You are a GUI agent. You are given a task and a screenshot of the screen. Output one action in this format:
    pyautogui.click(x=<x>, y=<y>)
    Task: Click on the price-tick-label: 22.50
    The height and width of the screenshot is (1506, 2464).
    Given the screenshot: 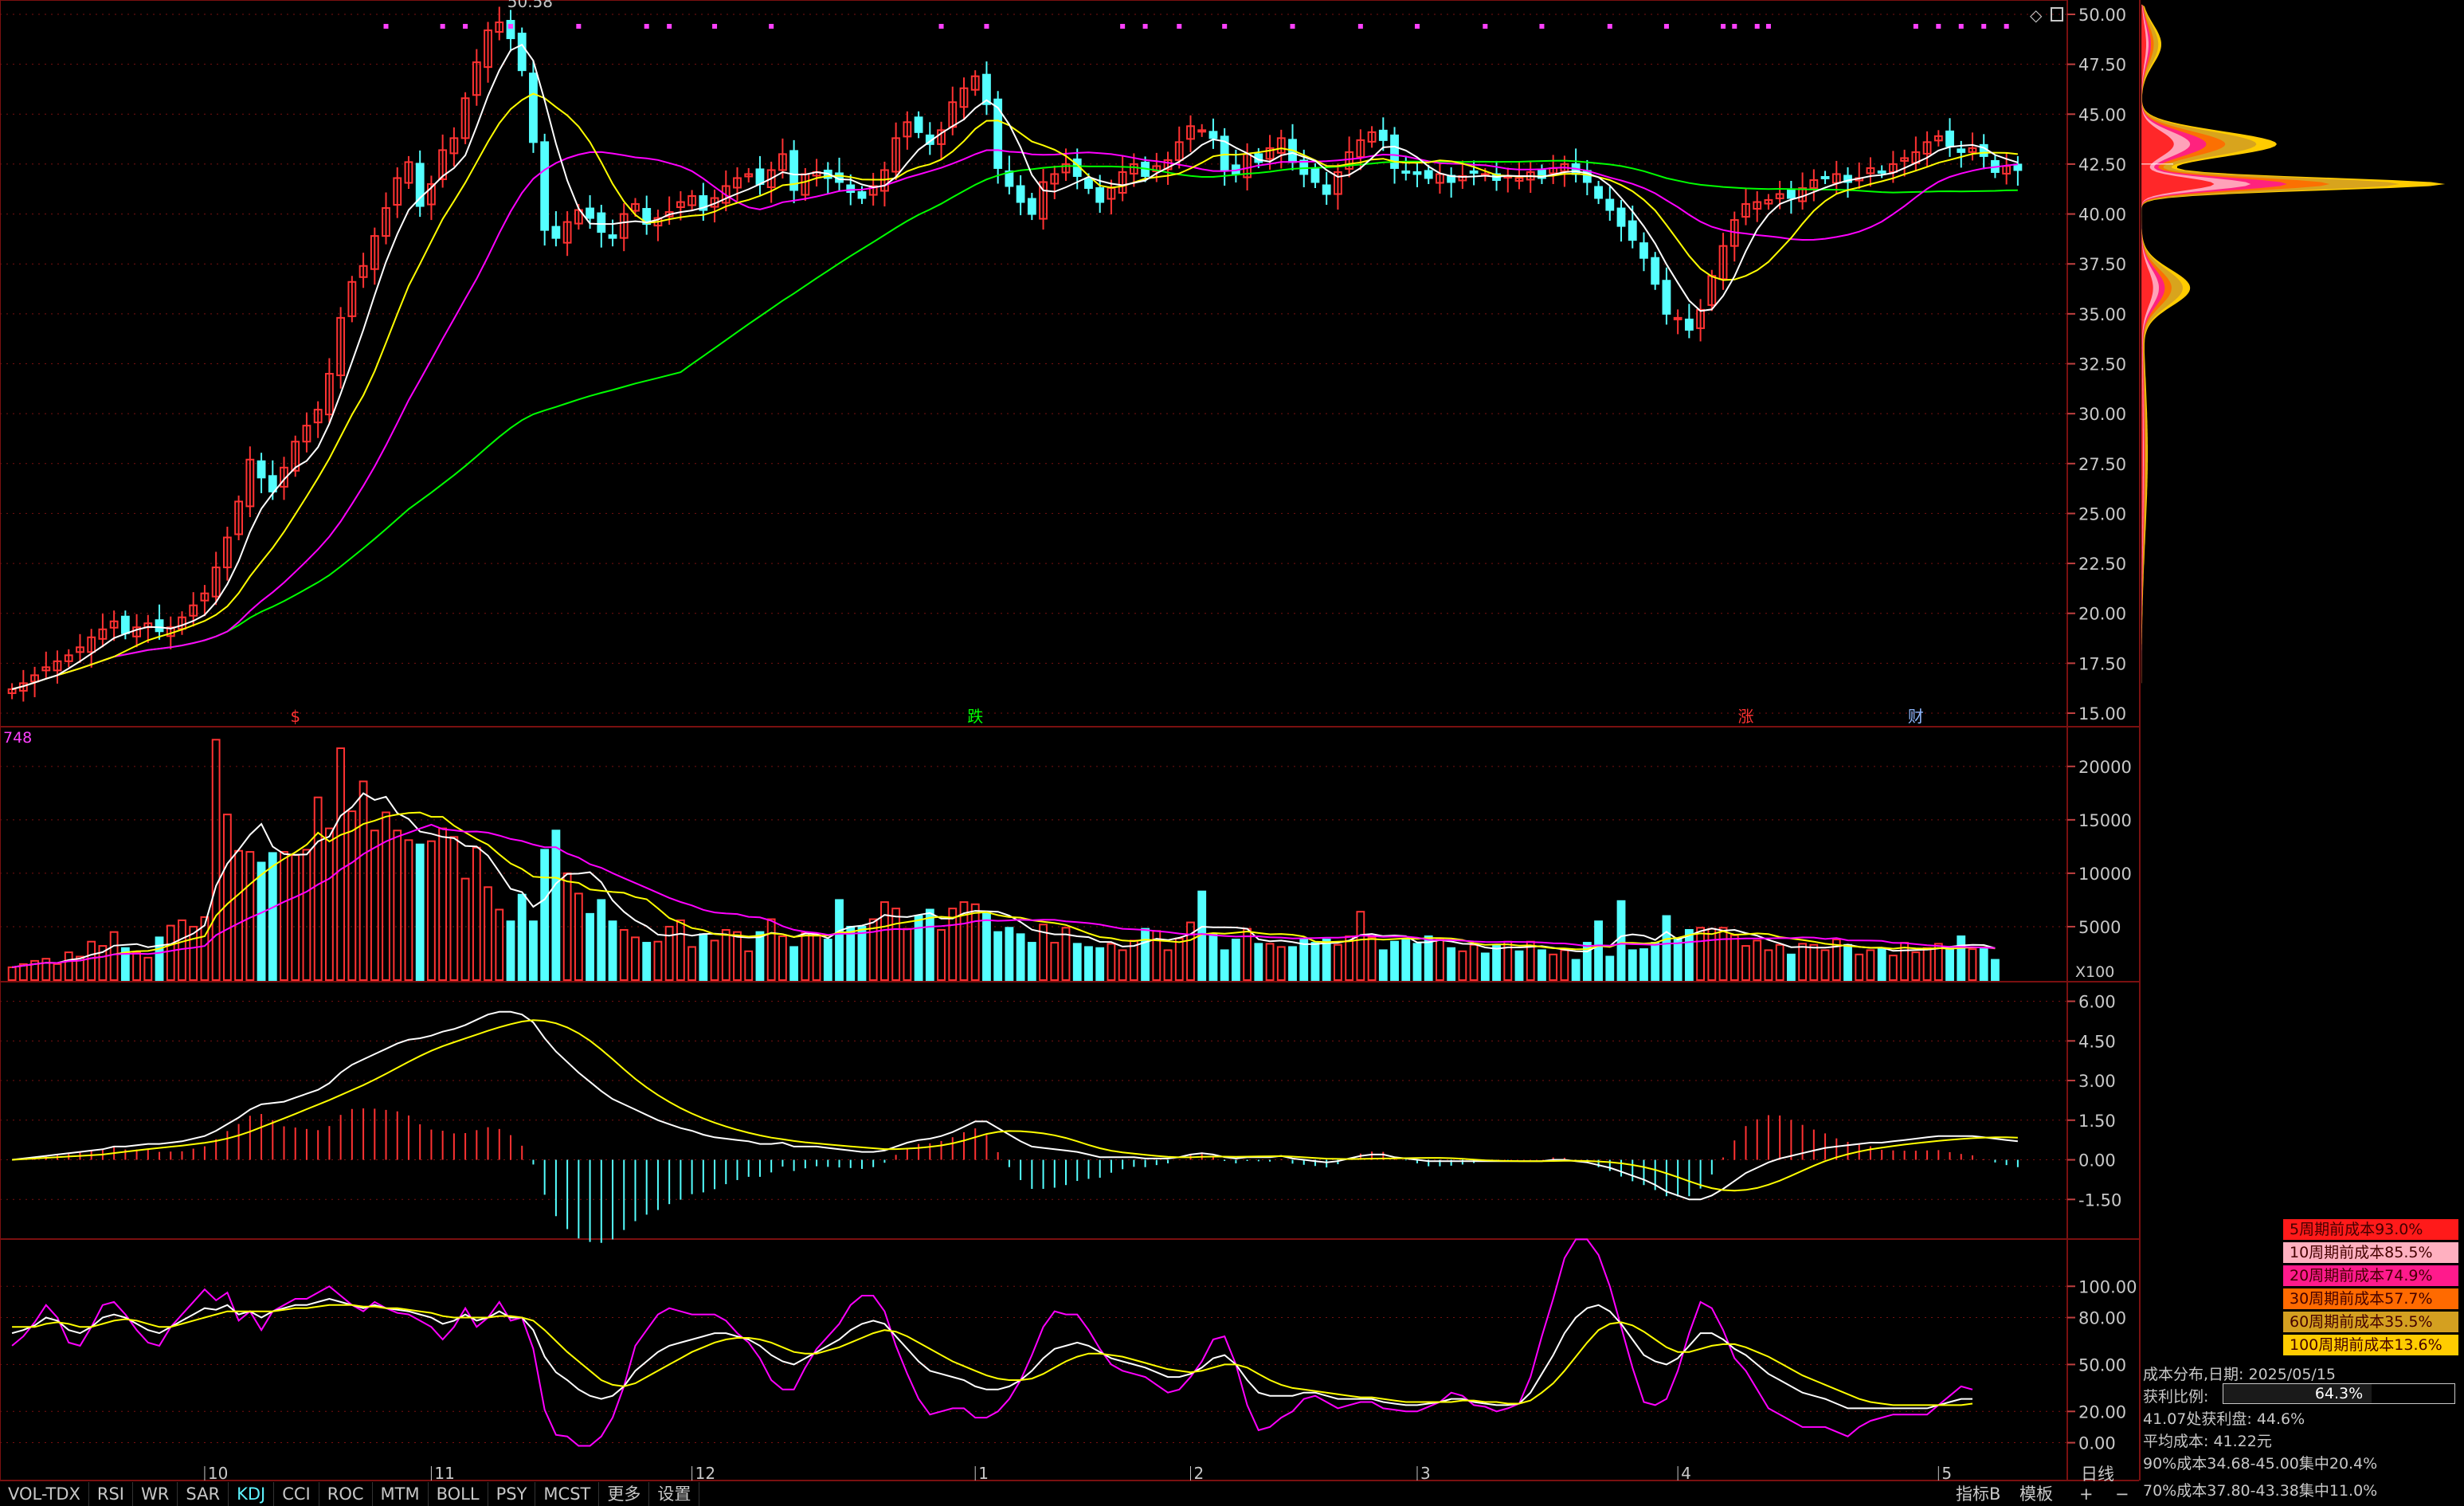 What is the action you would take?
    pyautogui.click(x=2102, y=564)
    